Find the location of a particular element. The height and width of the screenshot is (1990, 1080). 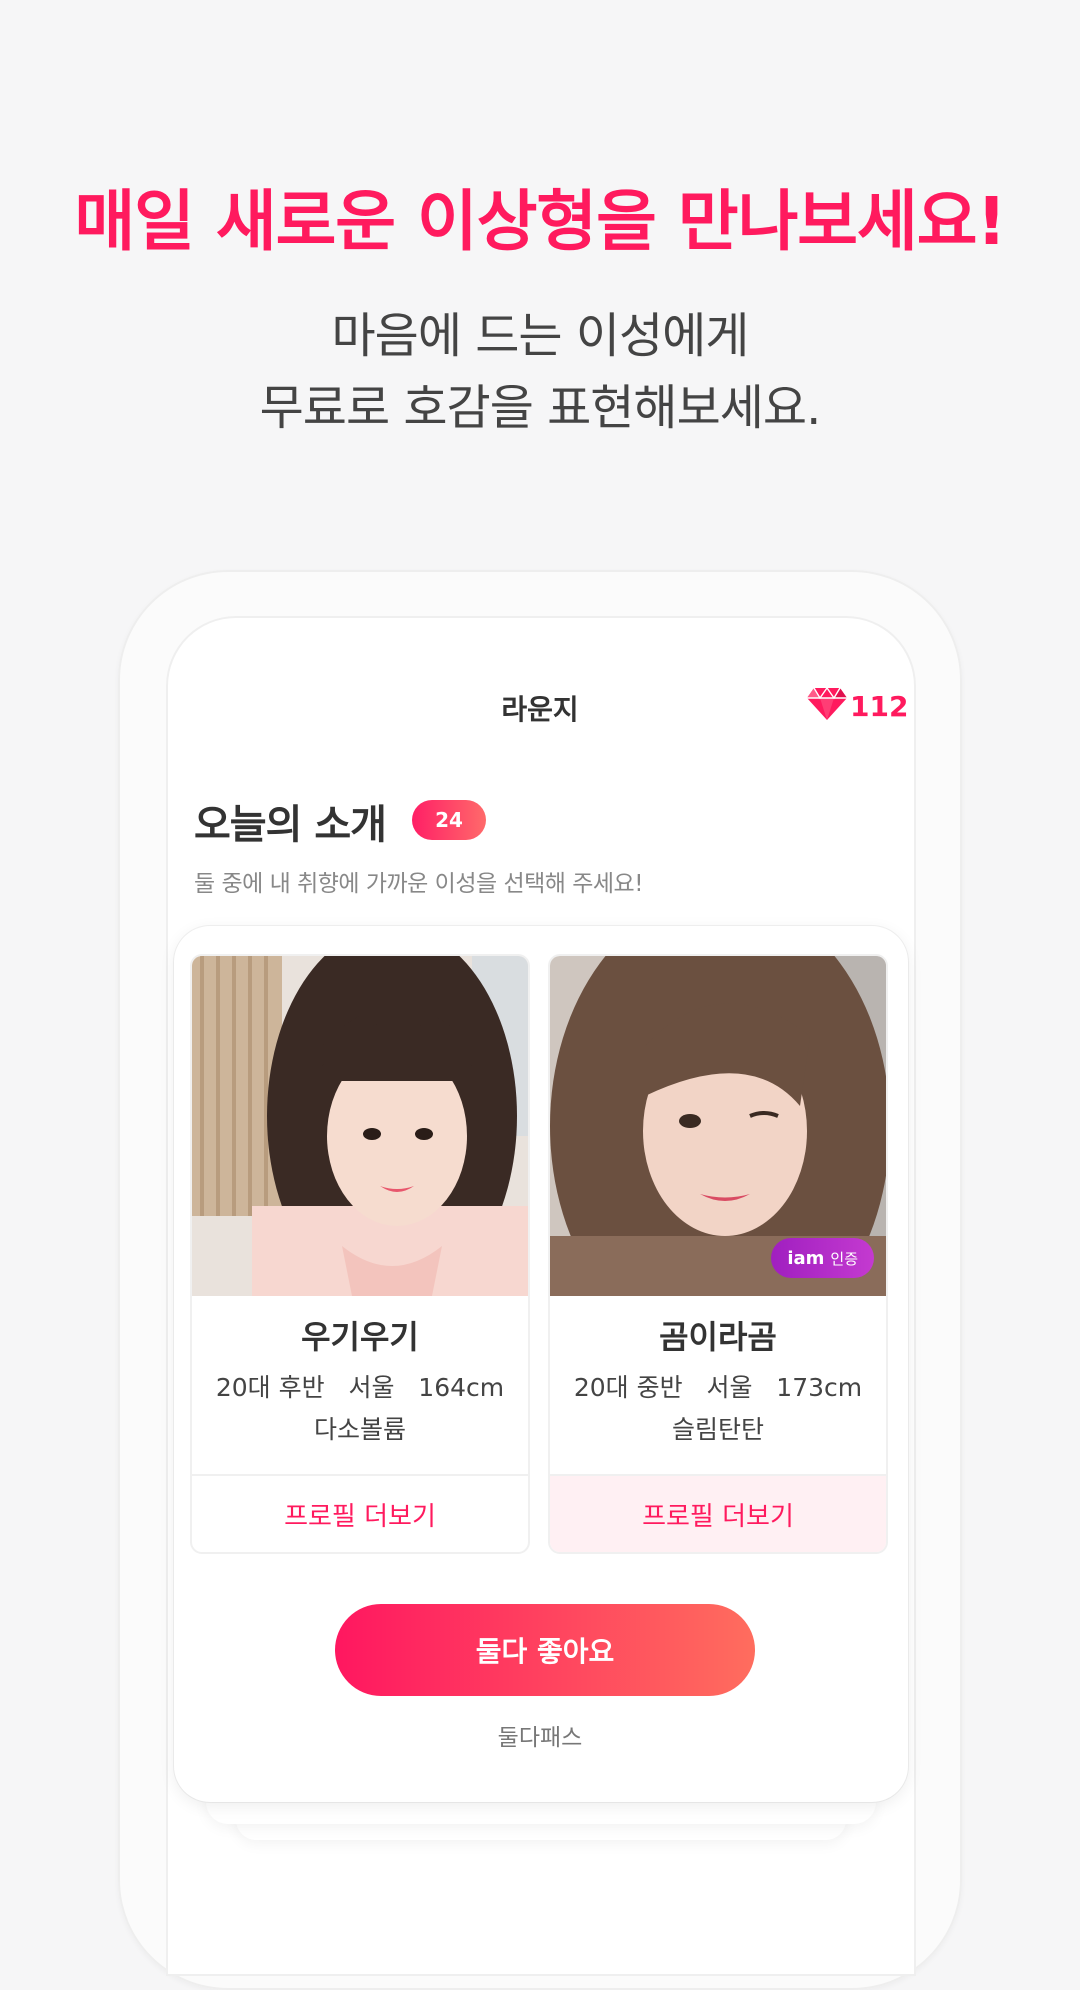

verified-badge: iam 인증 is located at coordinates (822, 1258).